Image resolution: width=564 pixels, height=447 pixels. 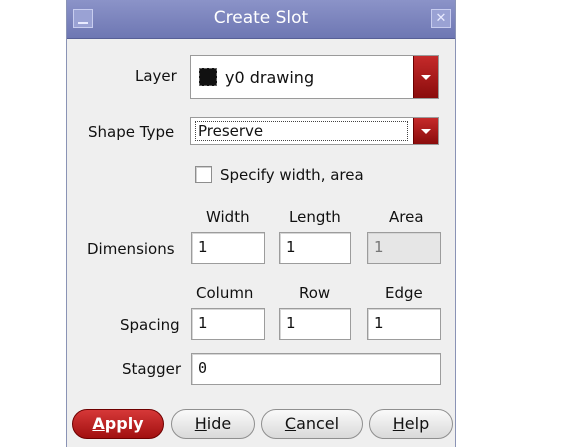 I want to click on window-title: Create Slot, so click(x=261, y=18).